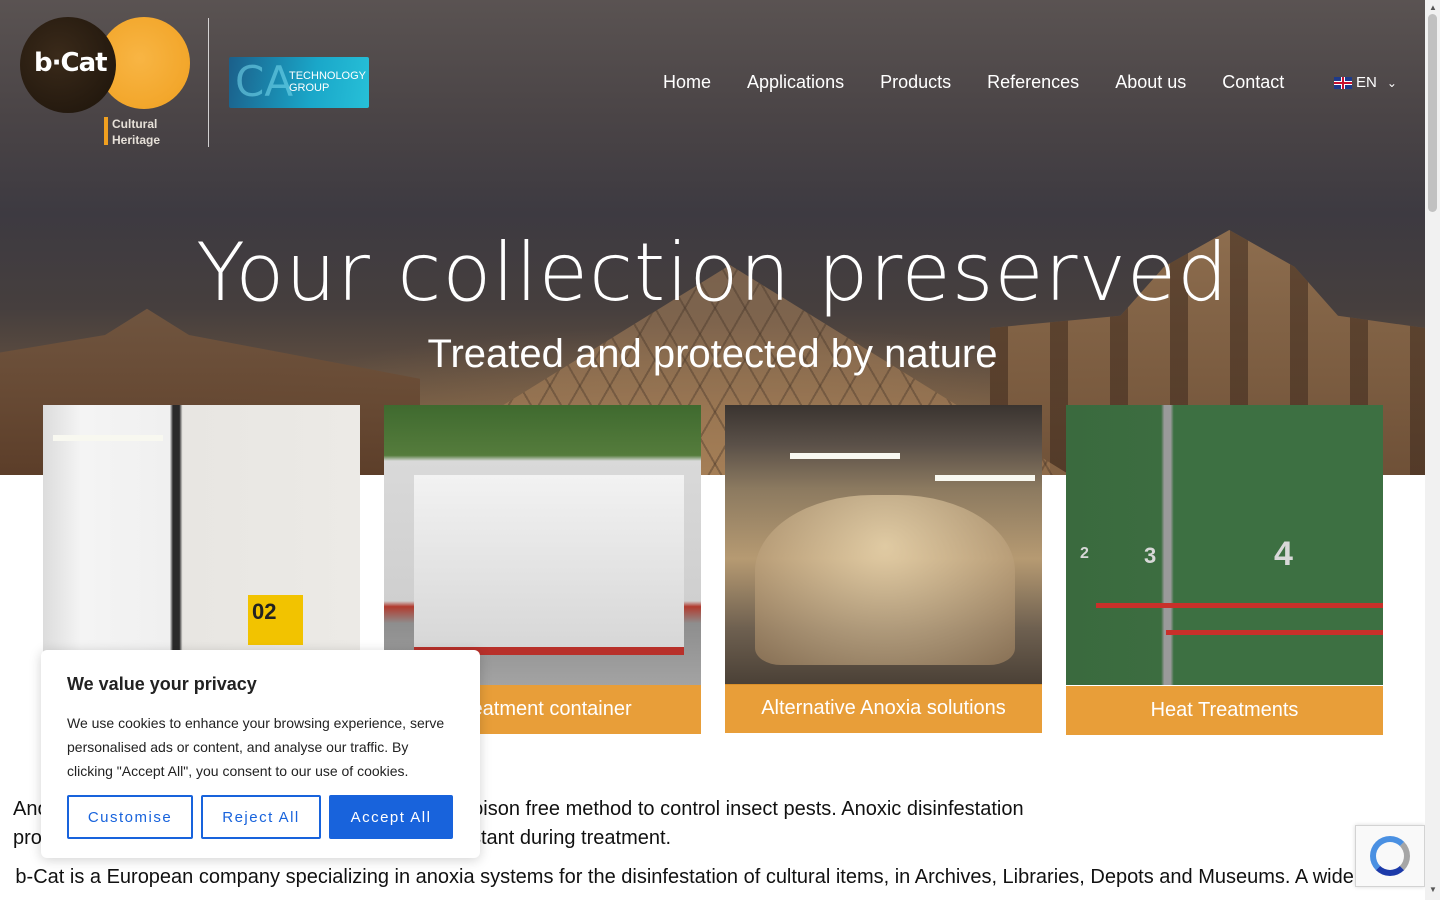 The height and width of the screenshot is (900, 1440). I want to click on hero-subtitle: Treated and protected by nature, so click(712, 354).